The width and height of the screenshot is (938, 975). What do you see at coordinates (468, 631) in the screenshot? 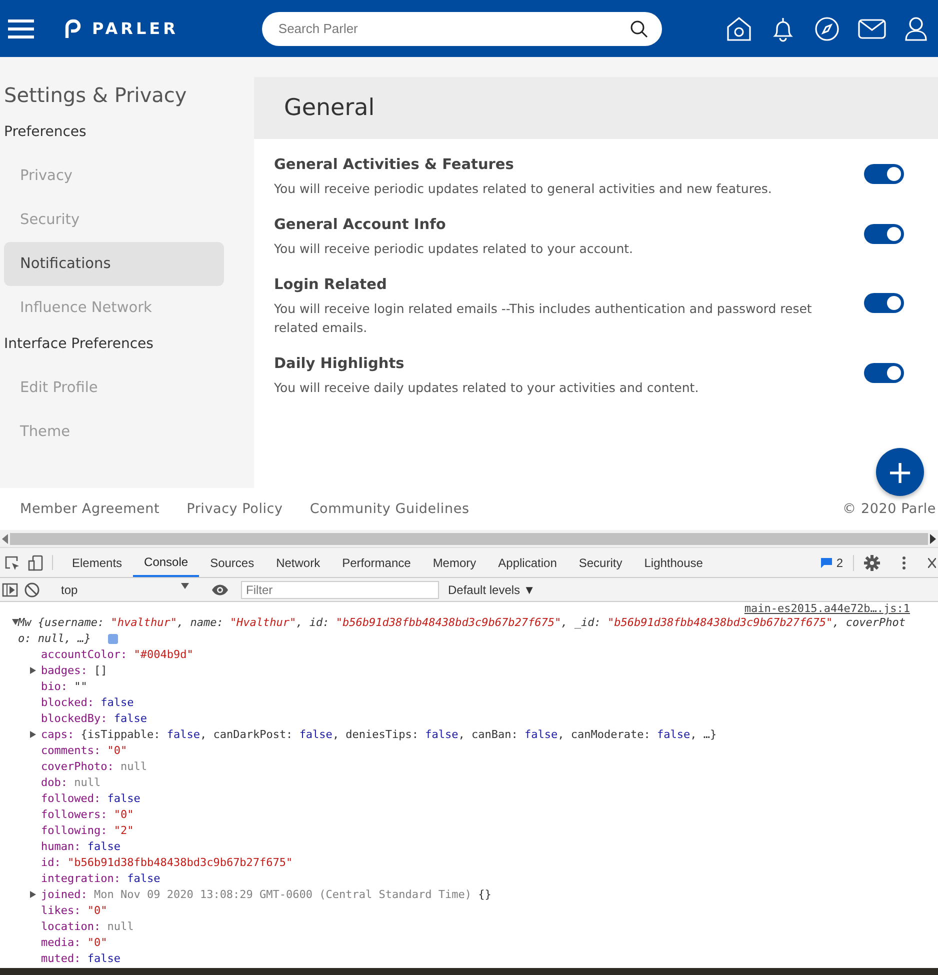
I see `object-summary: Mw {username: "hvalthur", name: "Hvalthur", id: "b56b91d38fbb48438bd3c9b67b27f675", _id: "b56b91d38fbb48438bd3c9b67b27f675", coverPhoto: null, …}` at bounding box center [468, 631].